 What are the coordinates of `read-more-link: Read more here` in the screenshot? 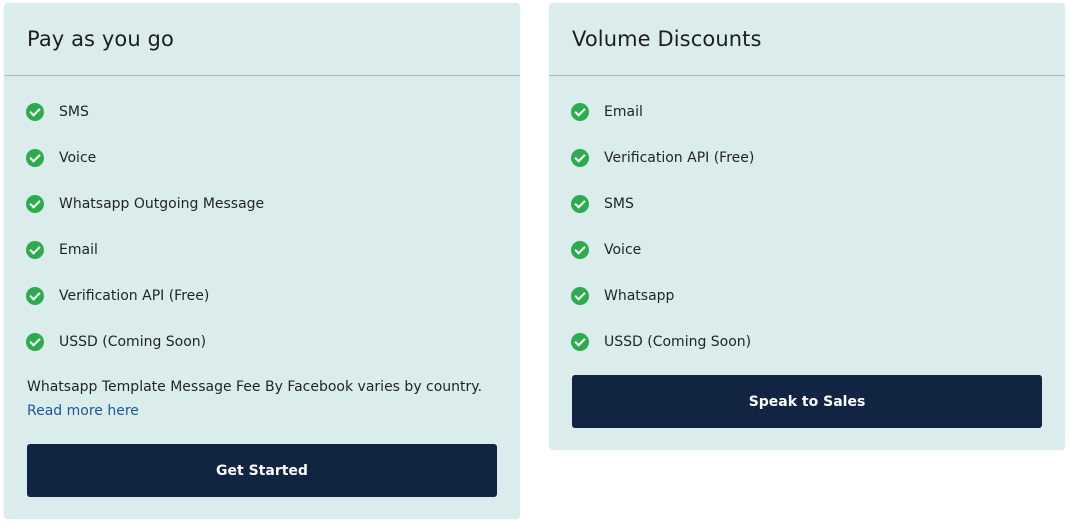 It's located at (83, 411).